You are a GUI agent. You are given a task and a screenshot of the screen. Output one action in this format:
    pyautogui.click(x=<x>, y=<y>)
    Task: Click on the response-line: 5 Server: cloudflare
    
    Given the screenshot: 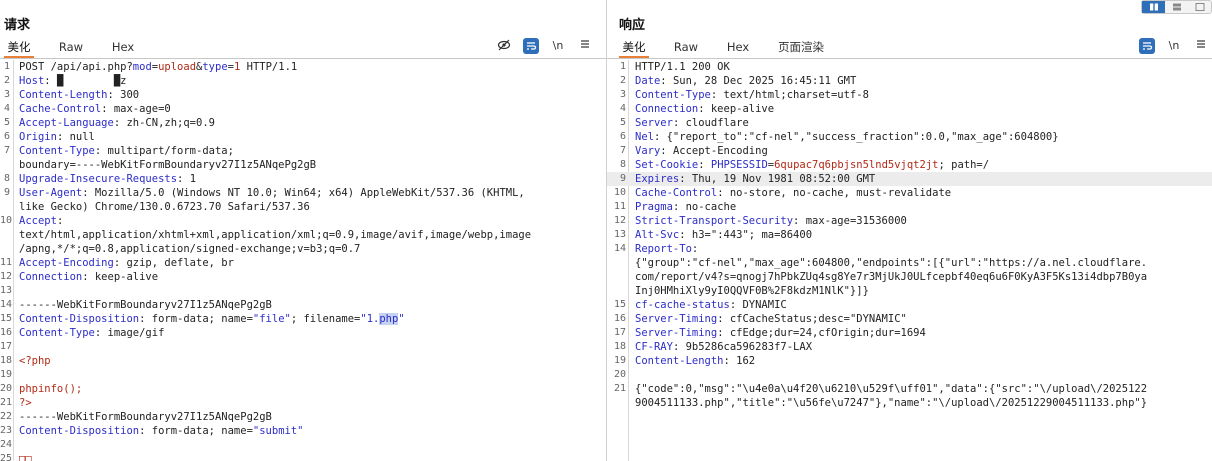 What is the action you would take?
    pyautogui.click(x=909, y=123)
    